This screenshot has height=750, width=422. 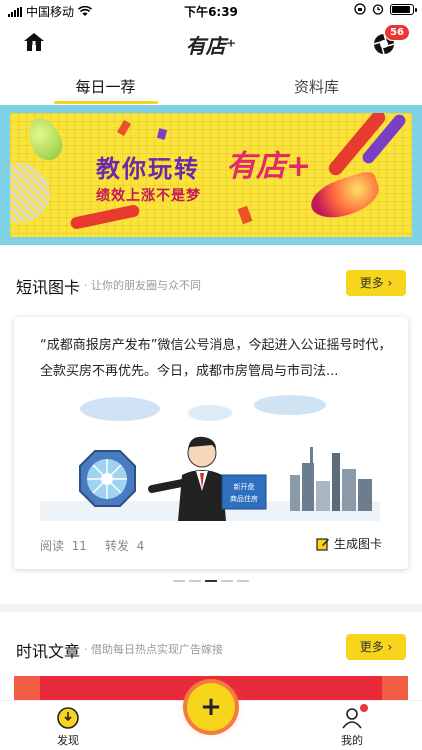 I want to click on nav-mine: 我的, so click(x=352, y=726).